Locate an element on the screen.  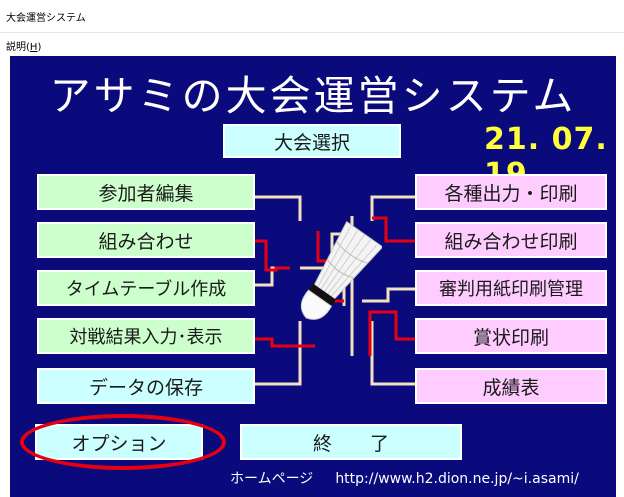
menu-help: 説明(H) is located at coordinates (23, 45).